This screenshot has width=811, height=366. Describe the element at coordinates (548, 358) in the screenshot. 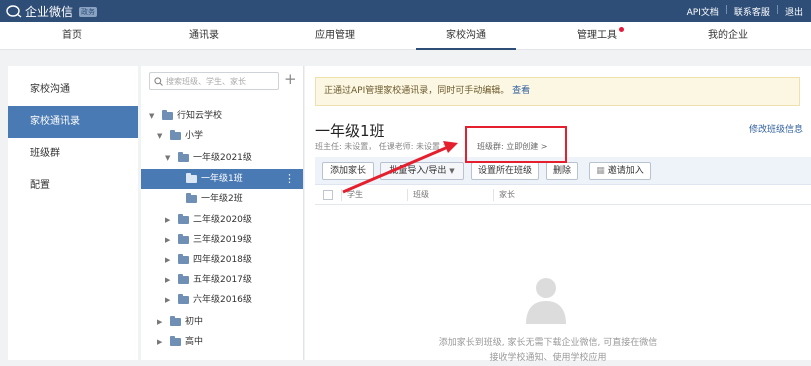

I see `empty-line-2: 接收学校通知、使用学校应用` at that location.